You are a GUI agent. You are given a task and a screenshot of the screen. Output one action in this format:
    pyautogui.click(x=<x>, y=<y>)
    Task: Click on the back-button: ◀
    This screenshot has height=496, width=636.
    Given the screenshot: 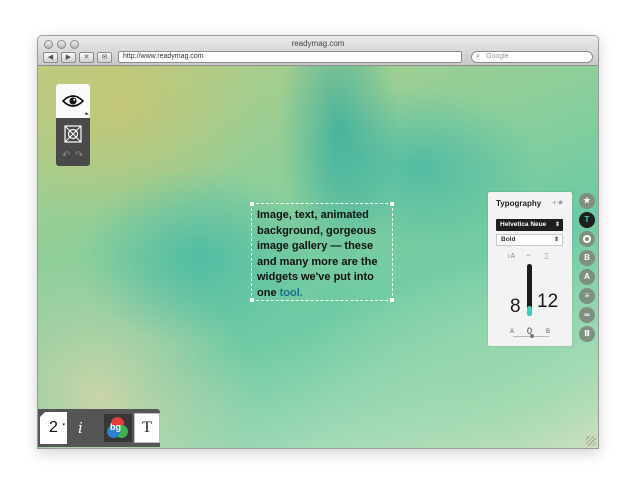 What is the action you would take?
    pyautogui.click(x=50, y=57)
    